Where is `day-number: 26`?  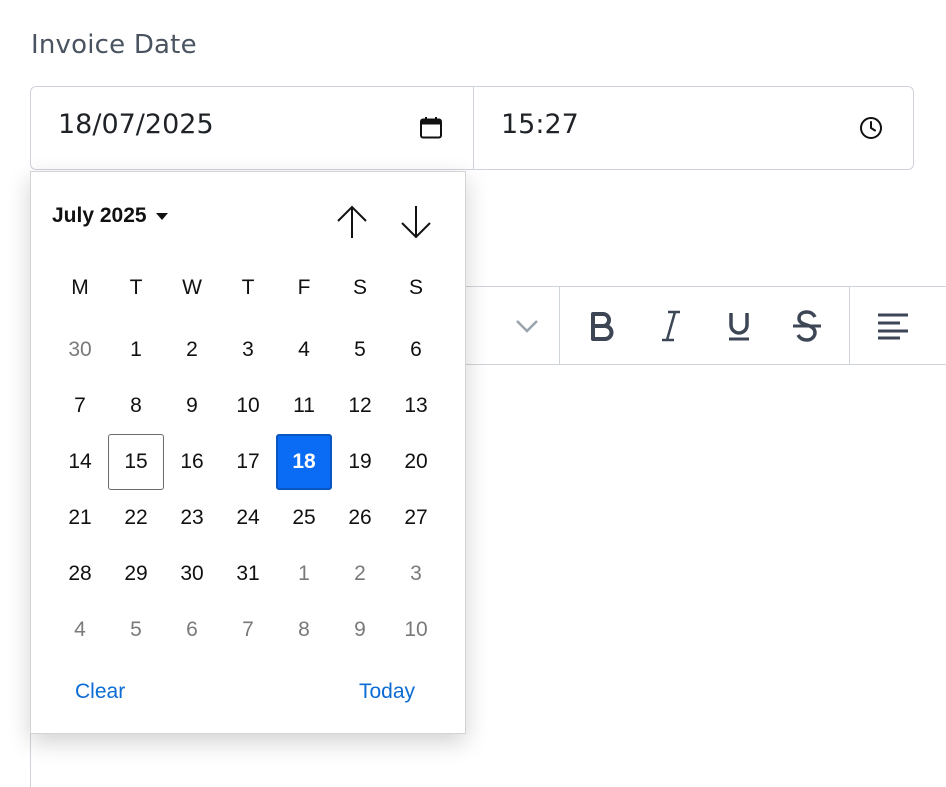 day-number: 26 is located at coordinates (360, 517).